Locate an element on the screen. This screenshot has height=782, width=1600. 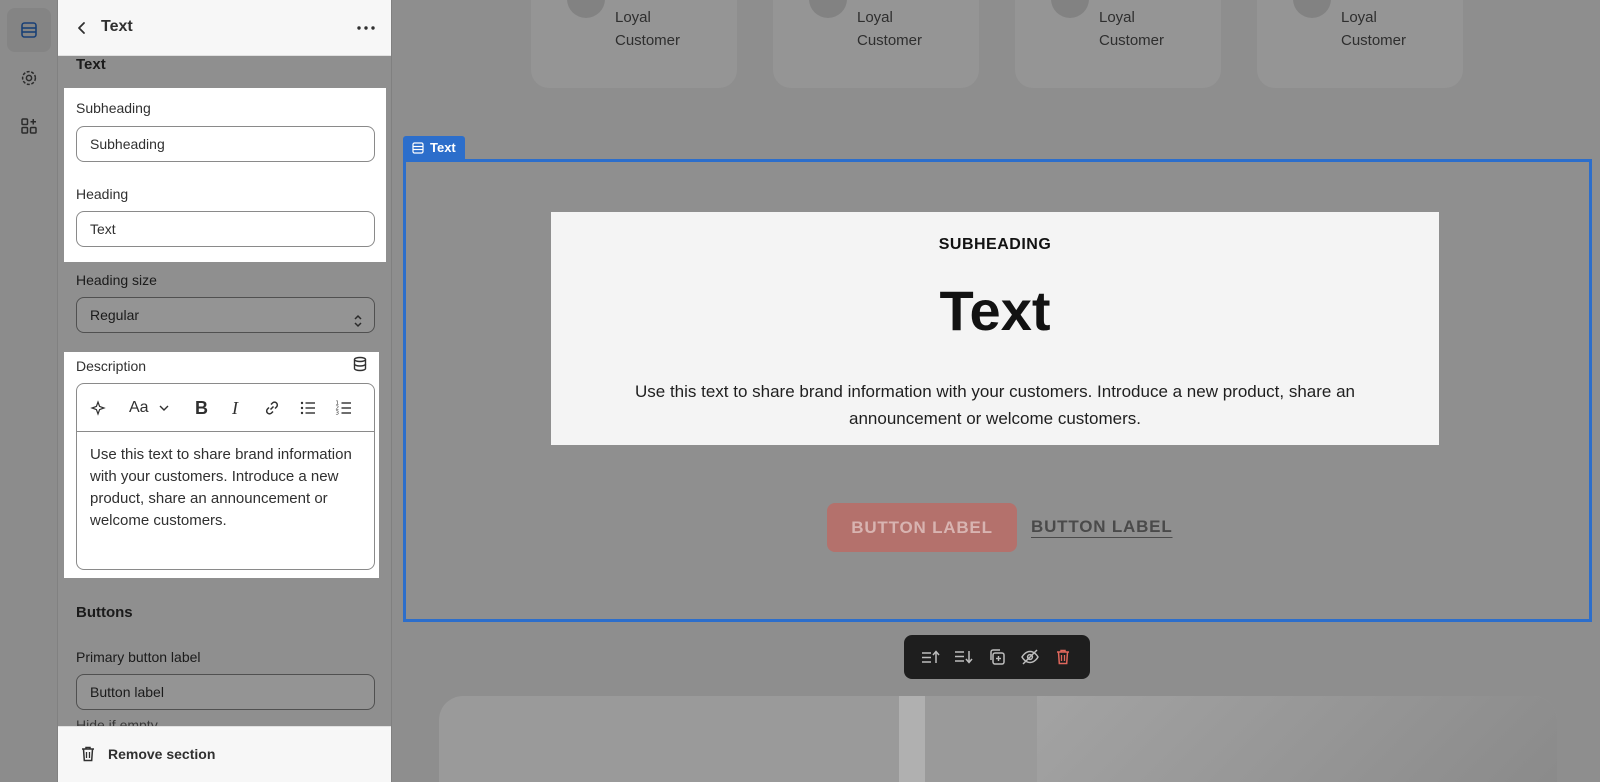
italic-icon: I is located at coordinates (235, 408).